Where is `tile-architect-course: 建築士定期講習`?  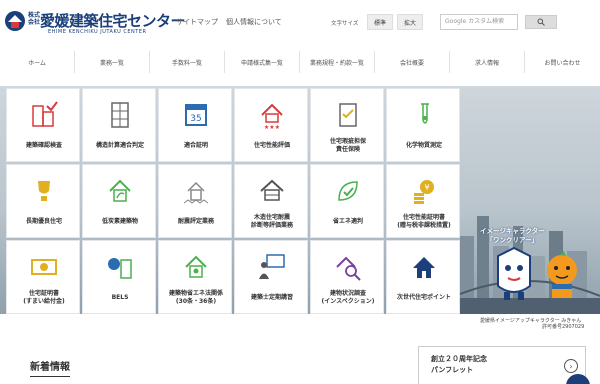 tile-architect-course: 建築士定期講習 is located at coordinates (271, 277).